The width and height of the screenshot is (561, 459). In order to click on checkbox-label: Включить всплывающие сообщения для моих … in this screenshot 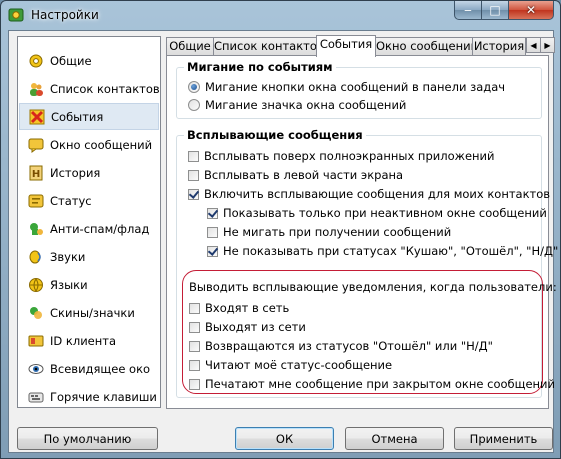, I will do `click(377, 194)`.